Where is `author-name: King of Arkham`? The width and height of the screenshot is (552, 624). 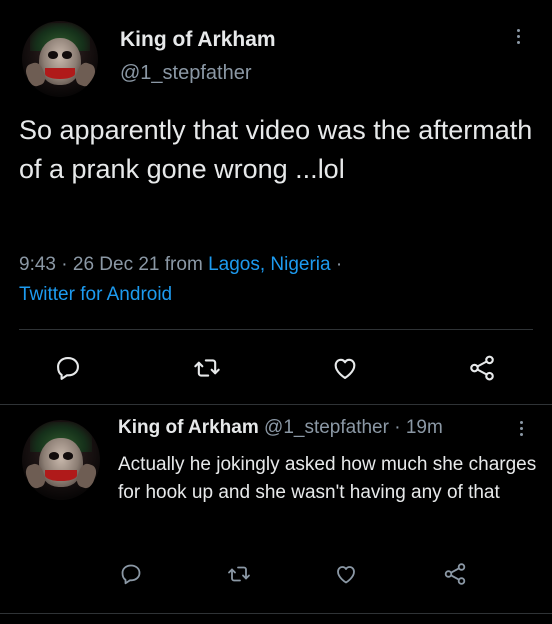 author-name: King of Arkham is located at coordinates (198, 40).